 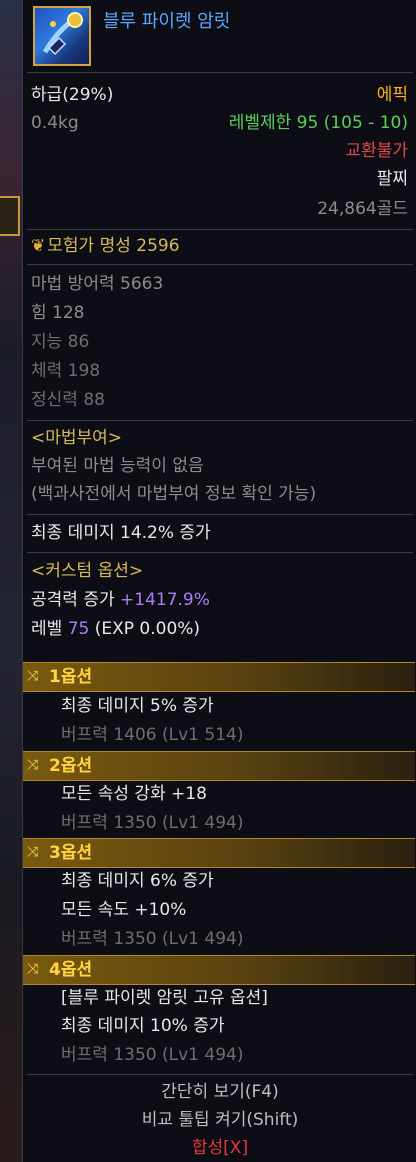 I want to click on custom-attack-row: 공격력 증가 +1417.9%, so click(x=120, y=600).